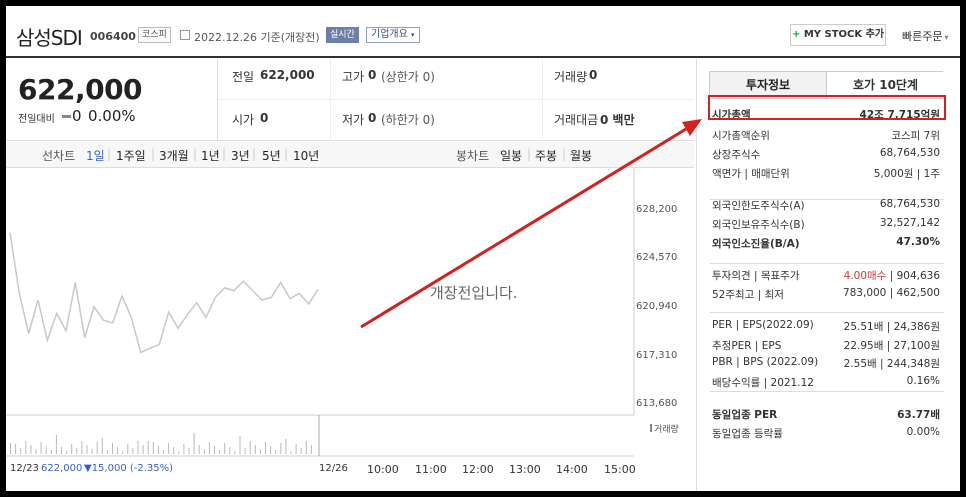 The width and height of the screenshot is (966, 497). What do you see at coordinates (918, 276) in the screenshot?
I see `target-price-value: 904,636` at bounding box center [918, 276].